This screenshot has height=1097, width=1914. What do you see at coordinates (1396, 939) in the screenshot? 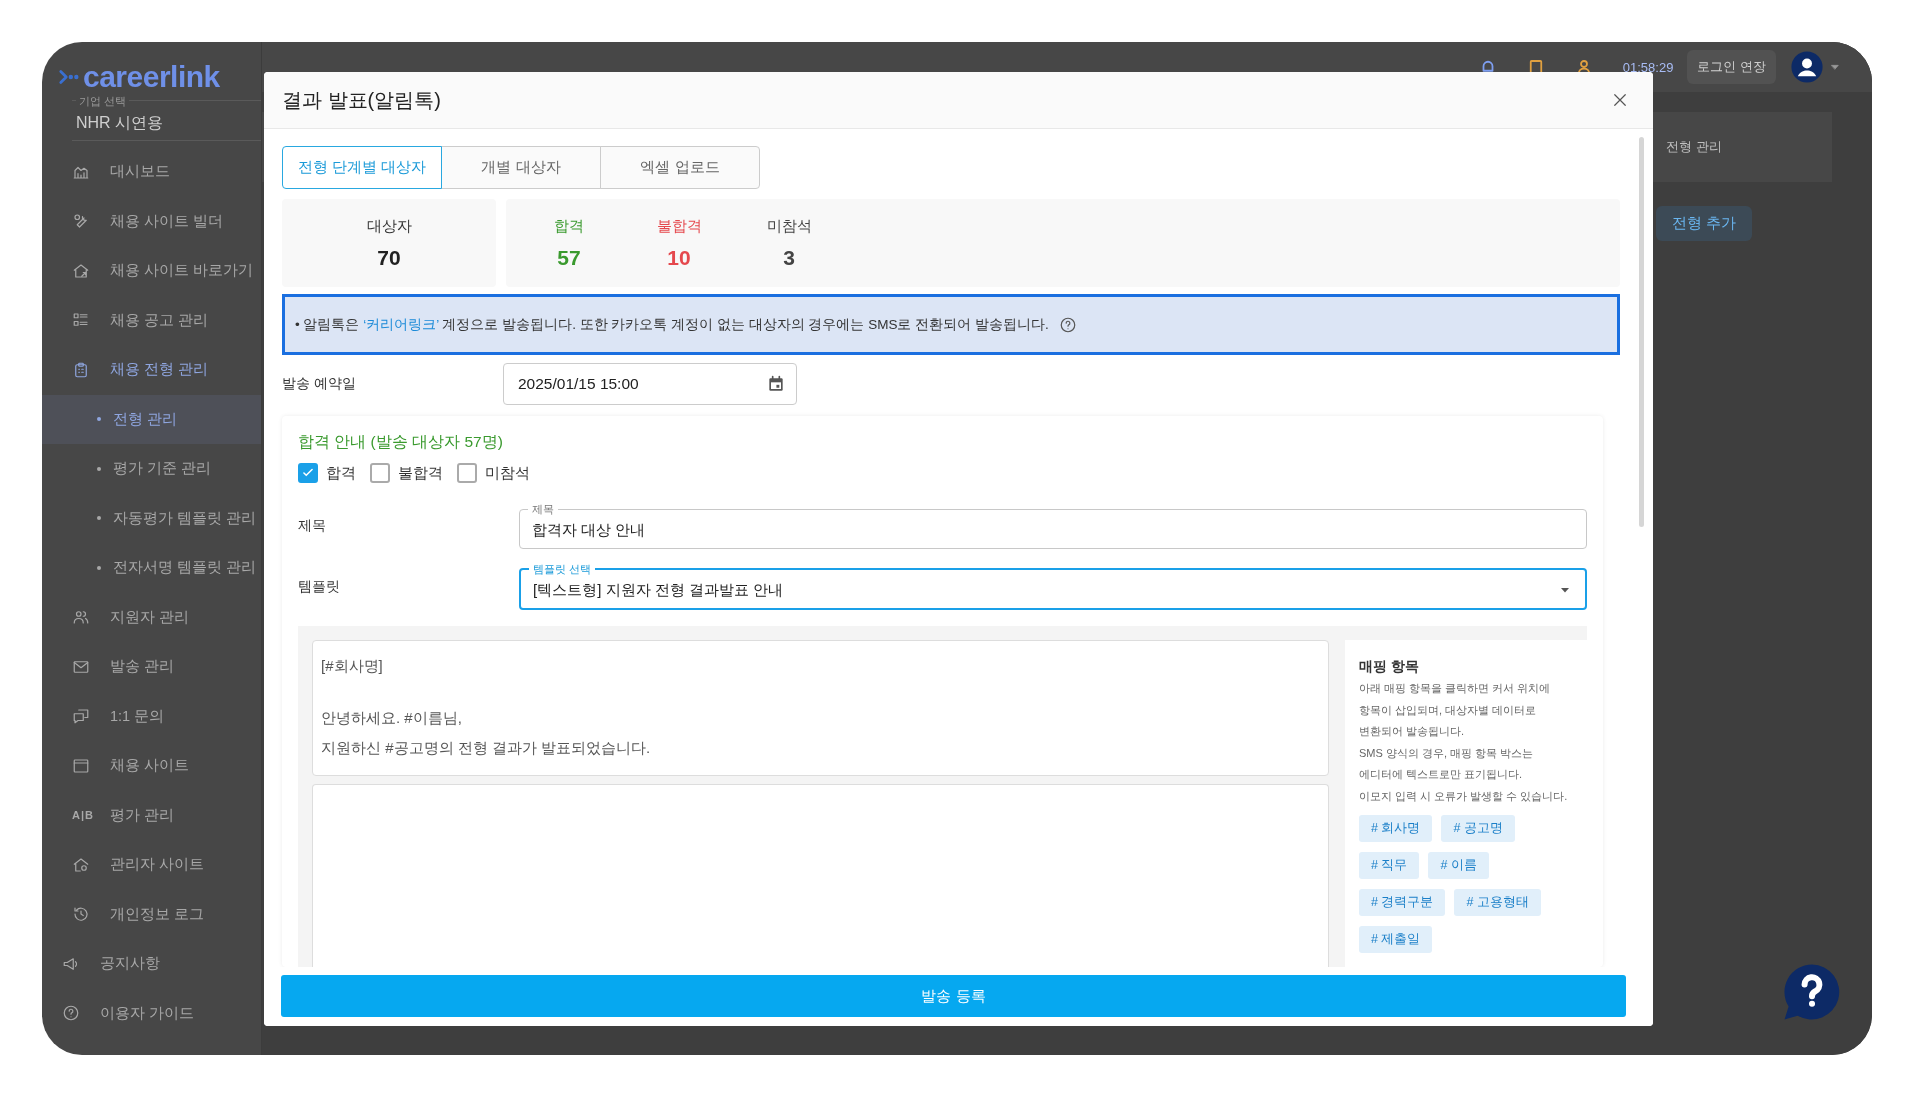
I see `mapping-tag: # 제출일` at bounding box center [1396, 939].